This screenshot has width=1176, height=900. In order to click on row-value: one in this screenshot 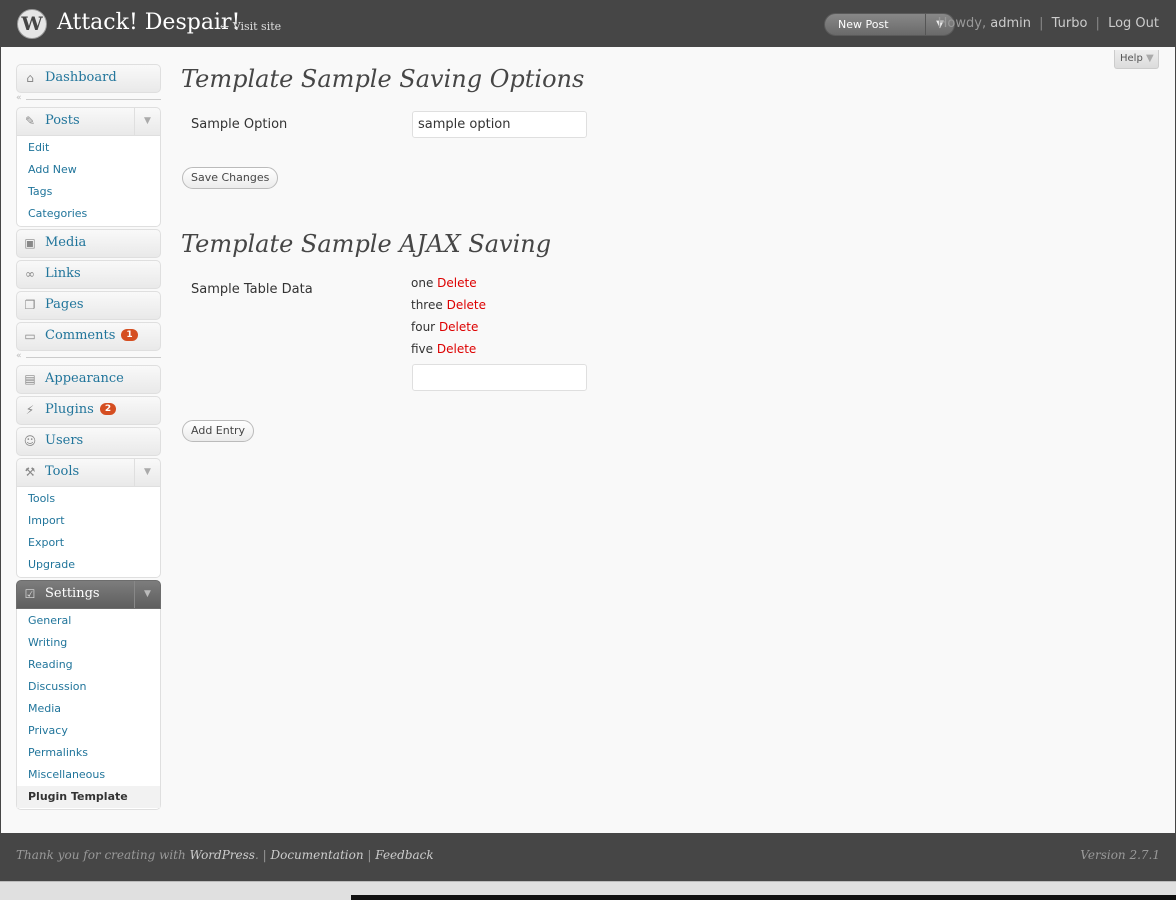, I will do `click(422, 283)`.